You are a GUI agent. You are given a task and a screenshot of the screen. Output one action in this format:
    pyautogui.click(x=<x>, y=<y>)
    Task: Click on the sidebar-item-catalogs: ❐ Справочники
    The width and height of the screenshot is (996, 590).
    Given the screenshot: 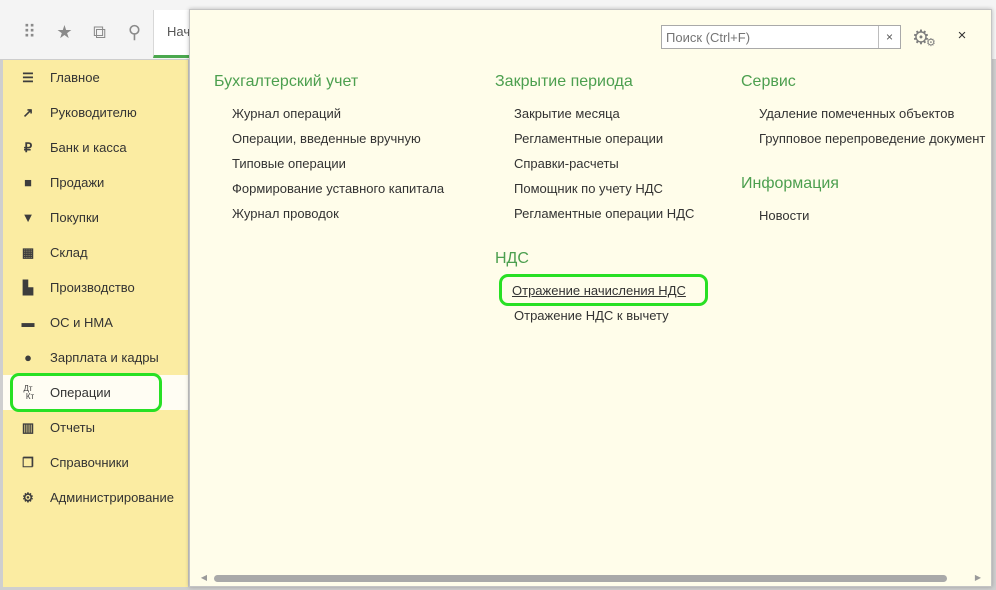 What is the action you would take?
    pyautogui.click(x=95, y=462)
    